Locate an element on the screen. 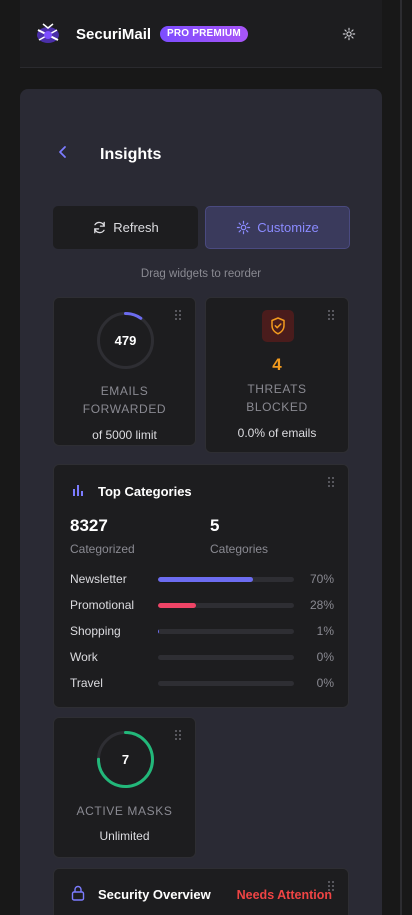 This screenshot has width=412, height=915. pro-premium-badge: PRO PREMIUM is located at coordinates (204, 34).